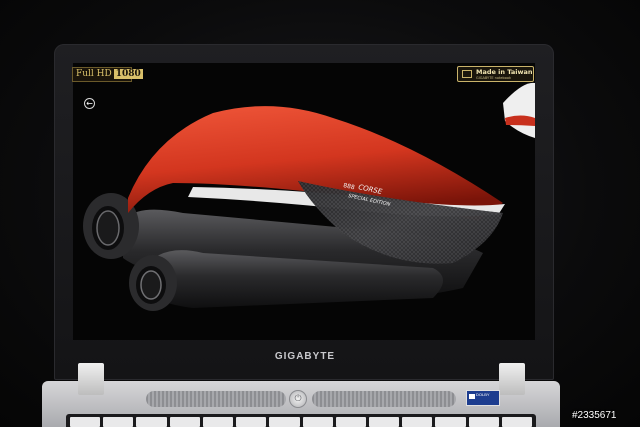 The image size is (640, 427). Describe the element at coordinates (89, 103) in the screenshot. I see `back-arrow-icon: ←` at that location.